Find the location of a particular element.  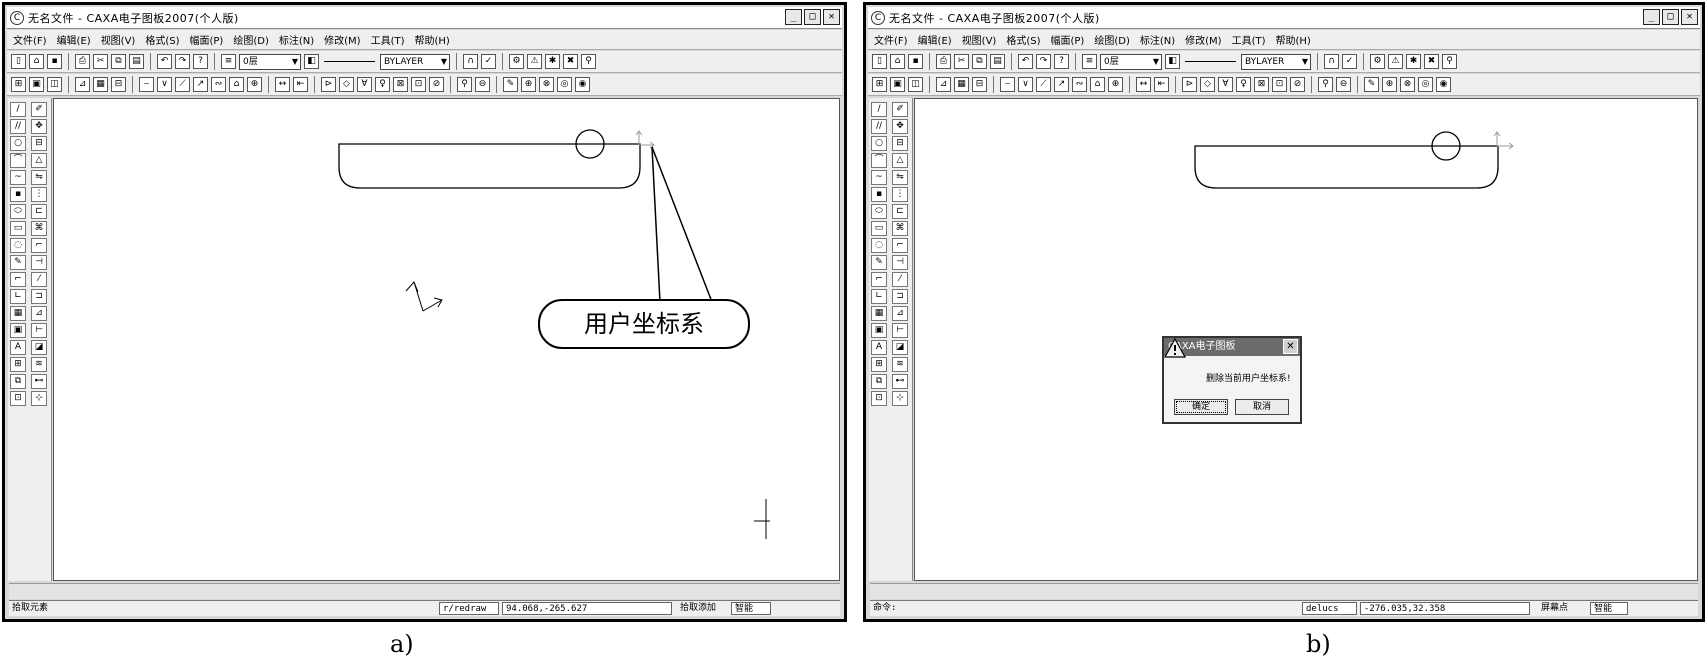

move-icon: ✥ is located at coordinates (39, 126).